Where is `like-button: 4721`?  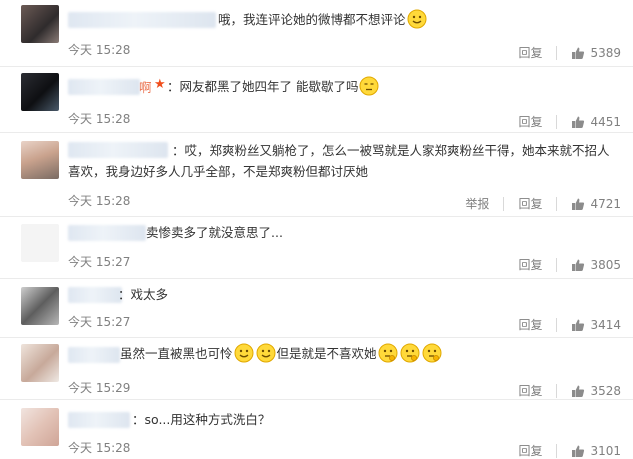
like-button: 4721 is located at coordinates (596, 204).